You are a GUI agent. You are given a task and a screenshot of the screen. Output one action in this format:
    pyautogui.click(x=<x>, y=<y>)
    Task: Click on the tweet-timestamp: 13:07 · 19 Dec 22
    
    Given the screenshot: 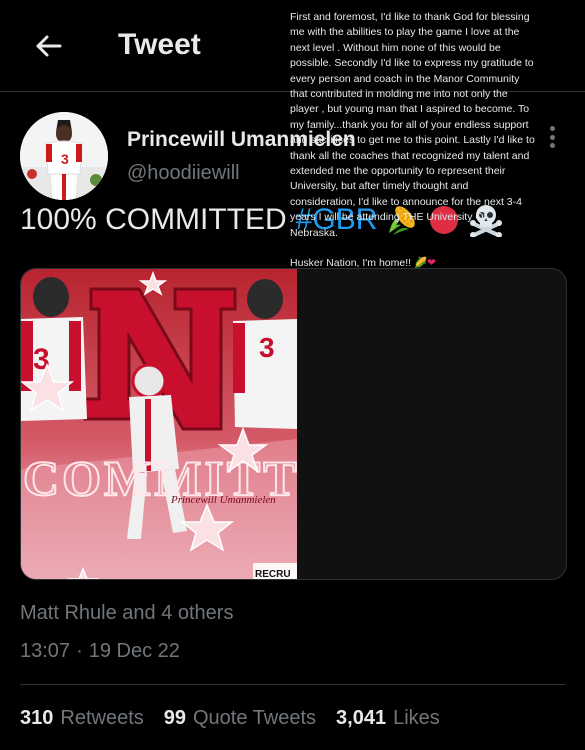 What is the action you would take?
    pyautogui.click(x=100, y=651)
    